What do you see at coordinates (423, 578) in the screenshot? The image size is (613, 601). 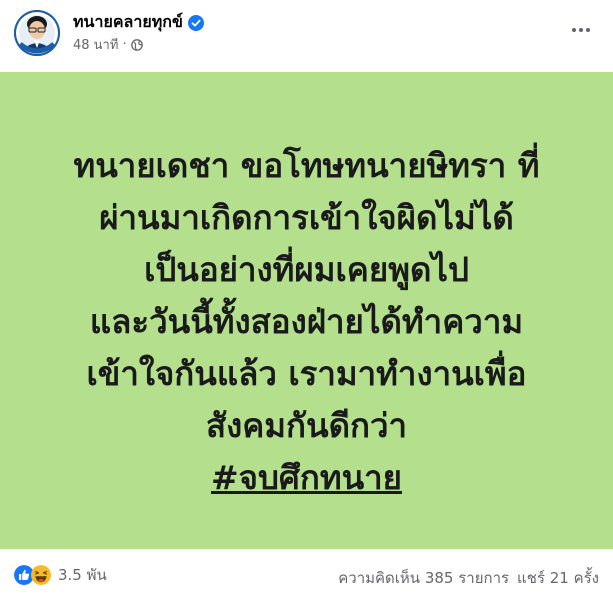 I see `comments-count: ความคิดเห็น 385 รายการ` at bounding box center [423, 578].